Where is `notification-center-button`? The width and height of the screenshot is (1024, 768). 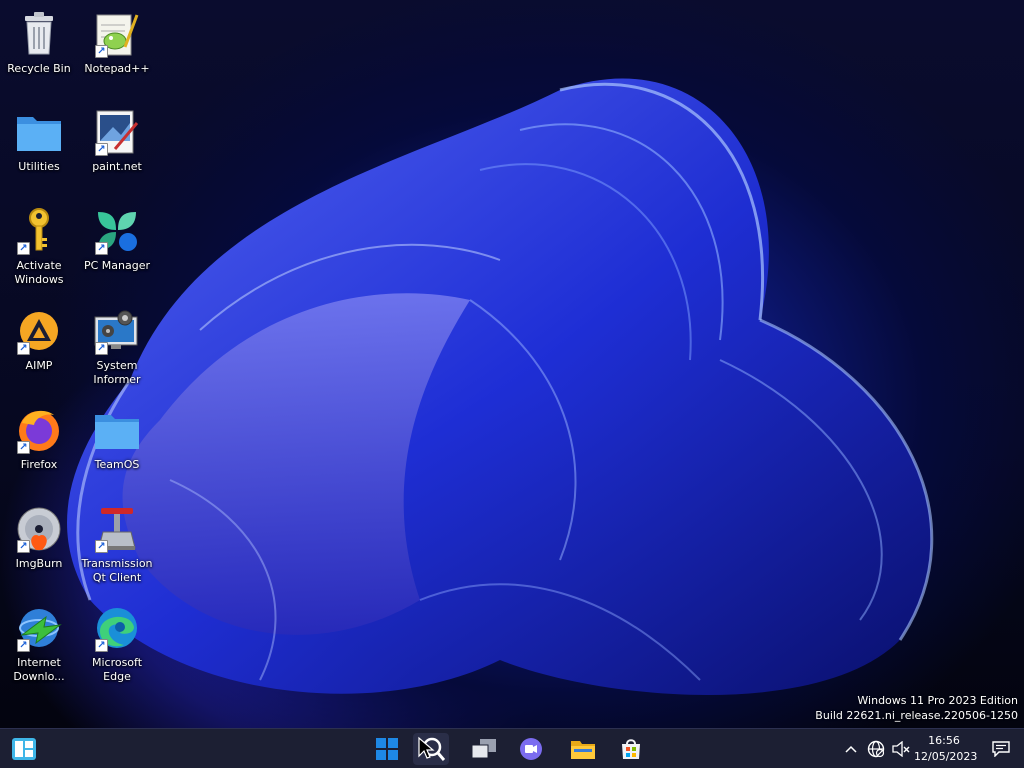 notification-center-button is located at coordinates (1001, 749).